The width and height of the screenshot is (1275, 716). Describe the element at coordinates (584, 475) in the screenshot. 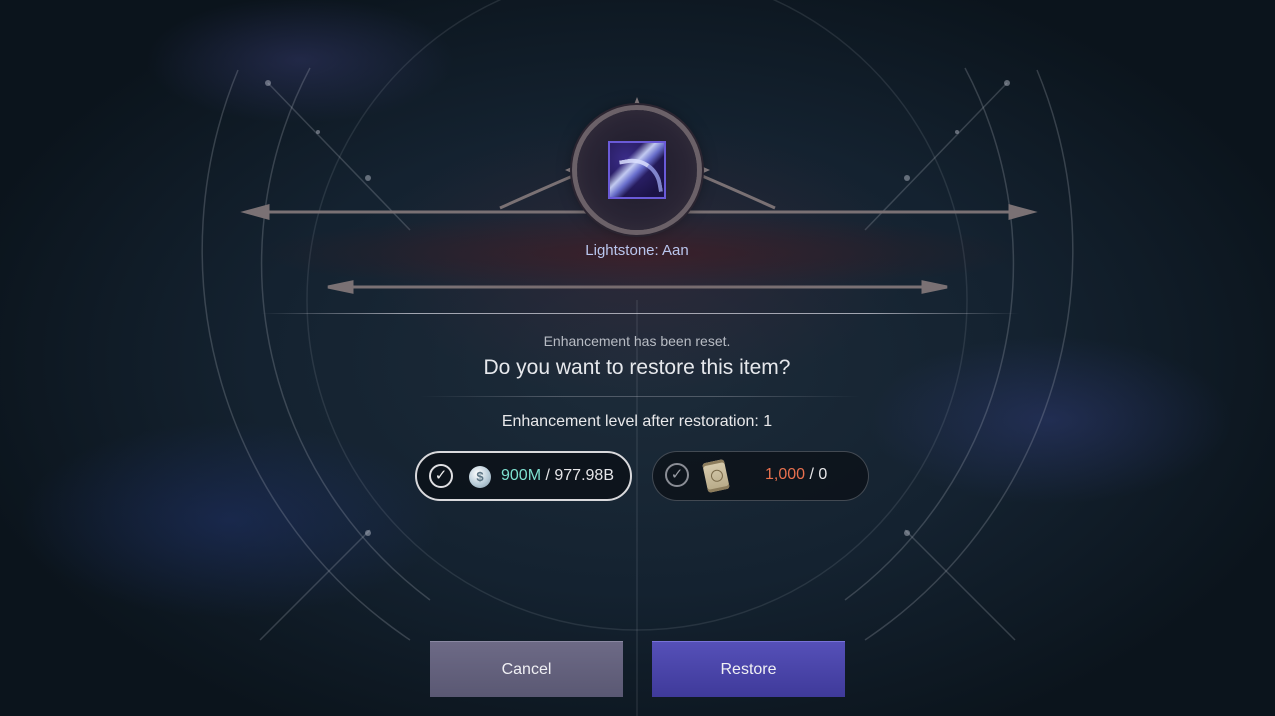

I see `silver-required: 977.98B` at that location.